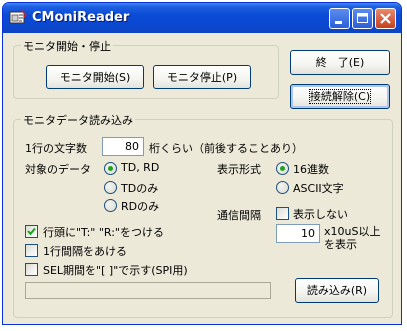 The height and width of the screenshot is (331, 407). What do you see at coordinates (385, 18) in the screenshot?
I see `close-button` at bounding box center [385, 18].